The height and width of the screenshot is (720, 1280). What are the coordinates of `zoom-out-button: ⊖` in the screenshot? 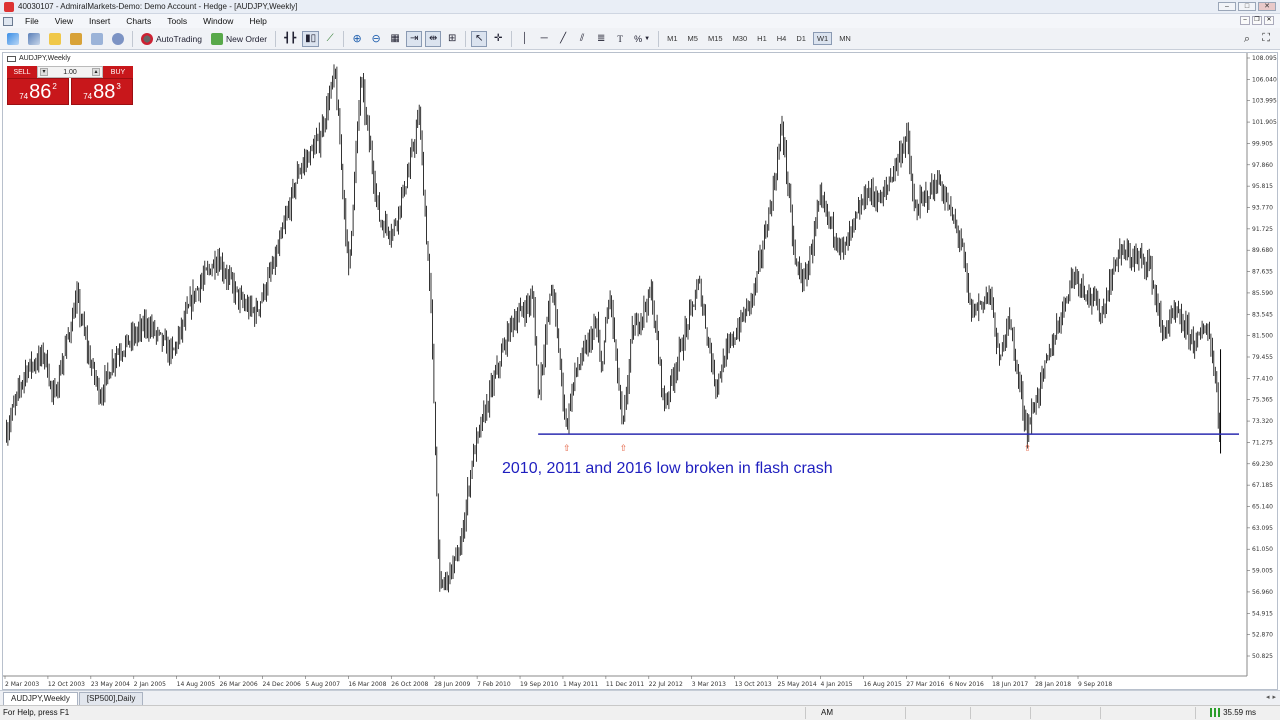 It's located at (376, 39).